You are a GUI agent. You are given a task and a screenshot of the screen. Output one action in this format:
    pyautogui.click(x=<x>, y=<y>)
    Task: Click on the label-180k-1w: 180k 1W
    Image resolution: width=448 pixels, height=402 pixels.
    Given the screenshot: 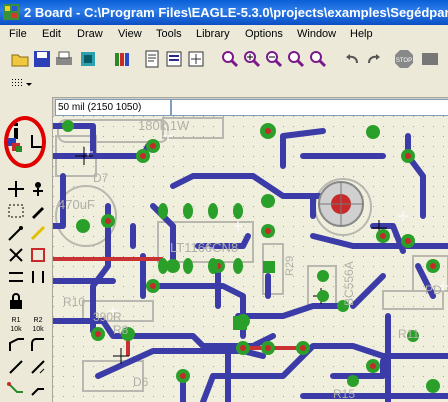 What is the action you would take?
    pyautogui.click(x=164, y=125)
    